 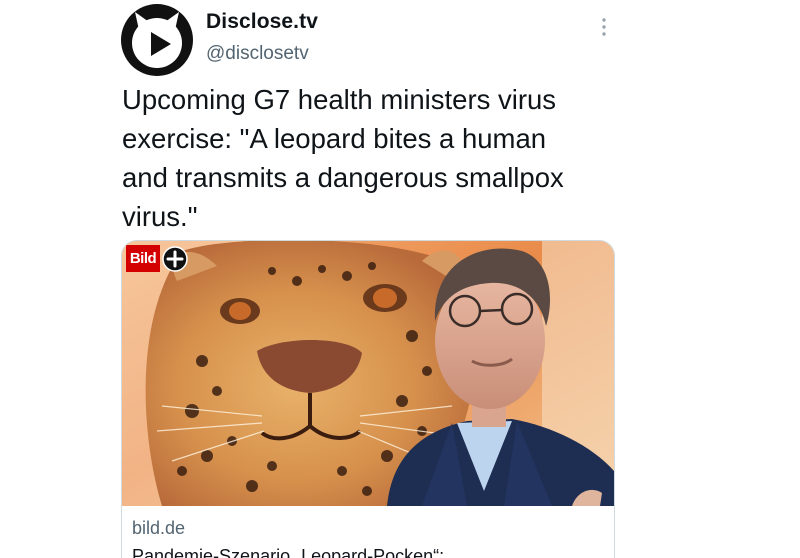 What do you see at coordinates (604, 27) in the screenshot?
I see `vertical-dots-icon` at bounding box center [604, 27].